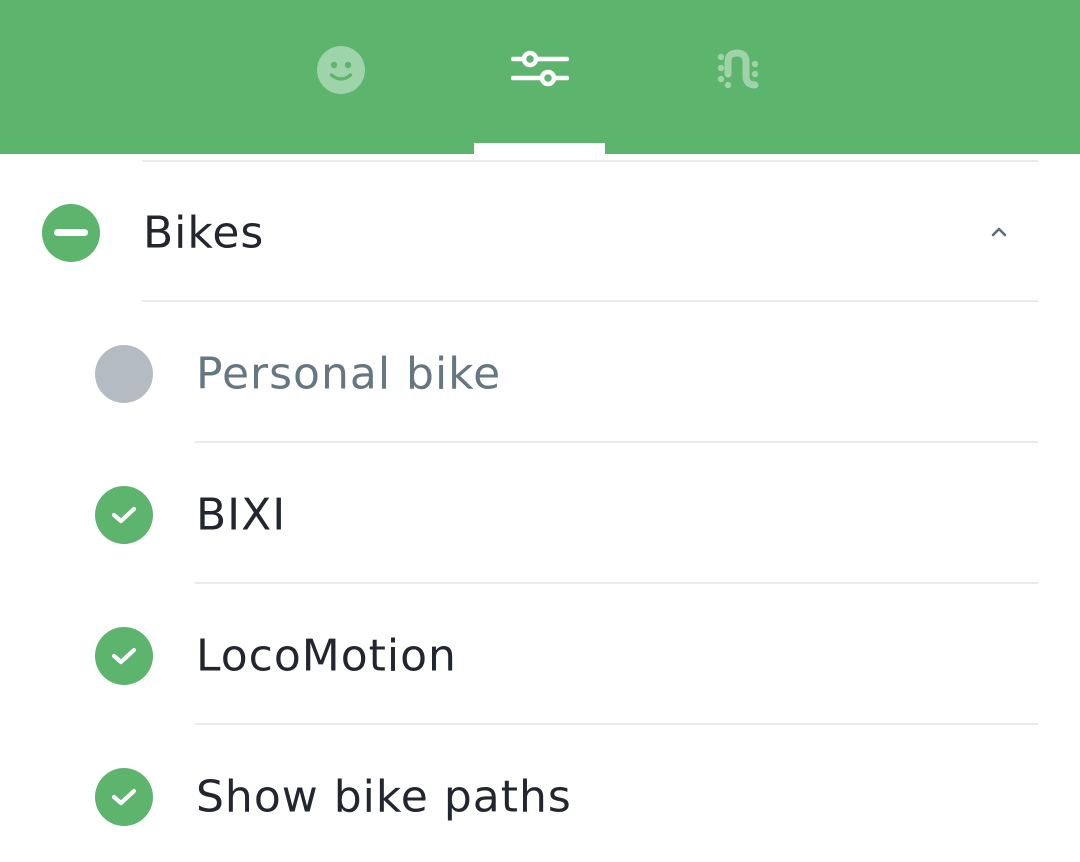 The width and height of the screenshot is (1080, 862). I want to click on sliders-icon, so click(539, 68).